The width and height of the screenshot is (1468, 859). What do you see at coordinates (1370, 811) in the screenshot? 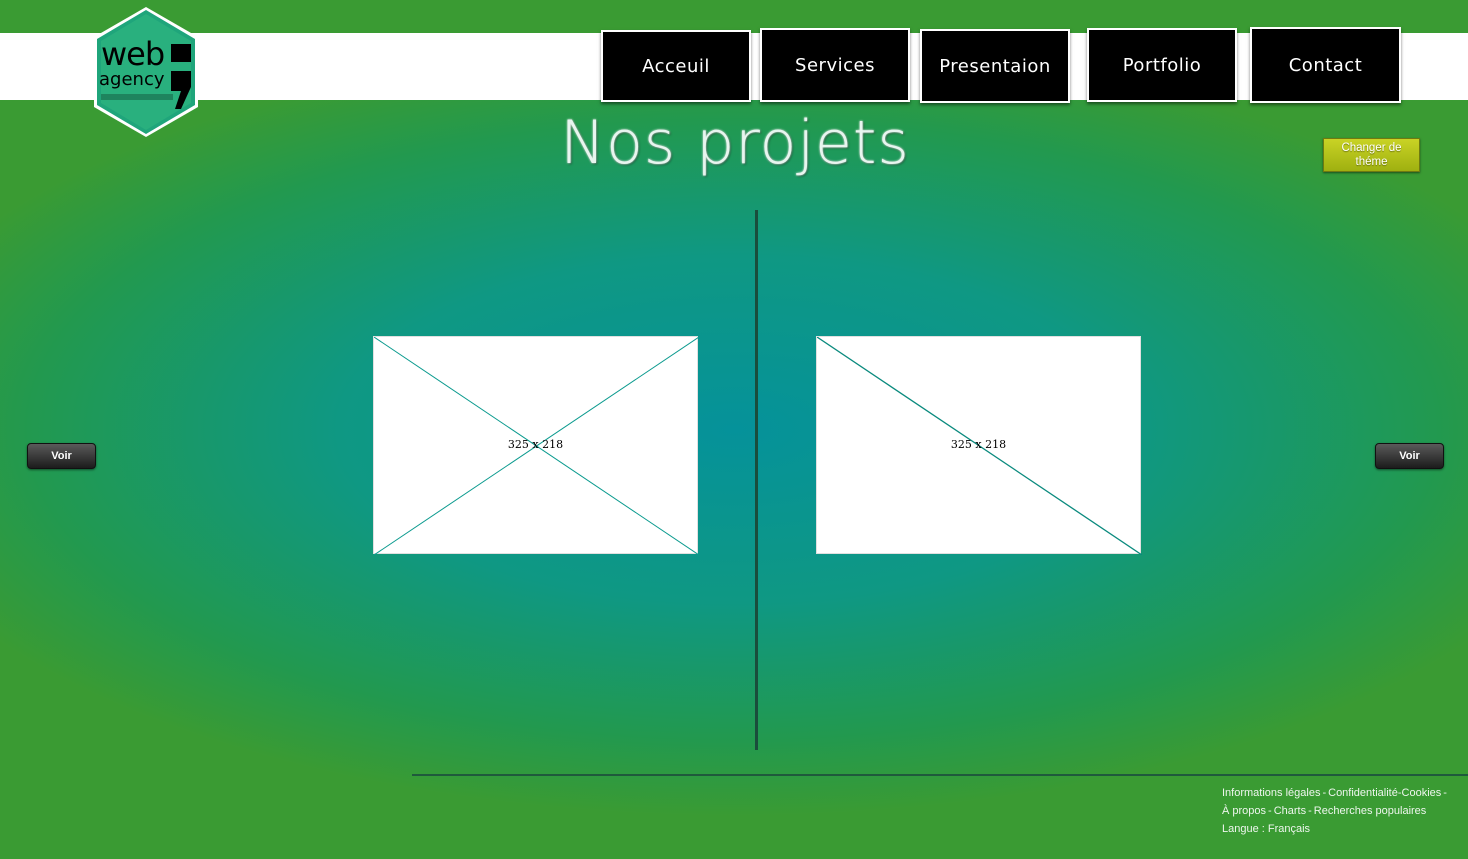
I see `footer-link-recherches-populaires: Recherches populaires` at bounding box center [1370, 811].